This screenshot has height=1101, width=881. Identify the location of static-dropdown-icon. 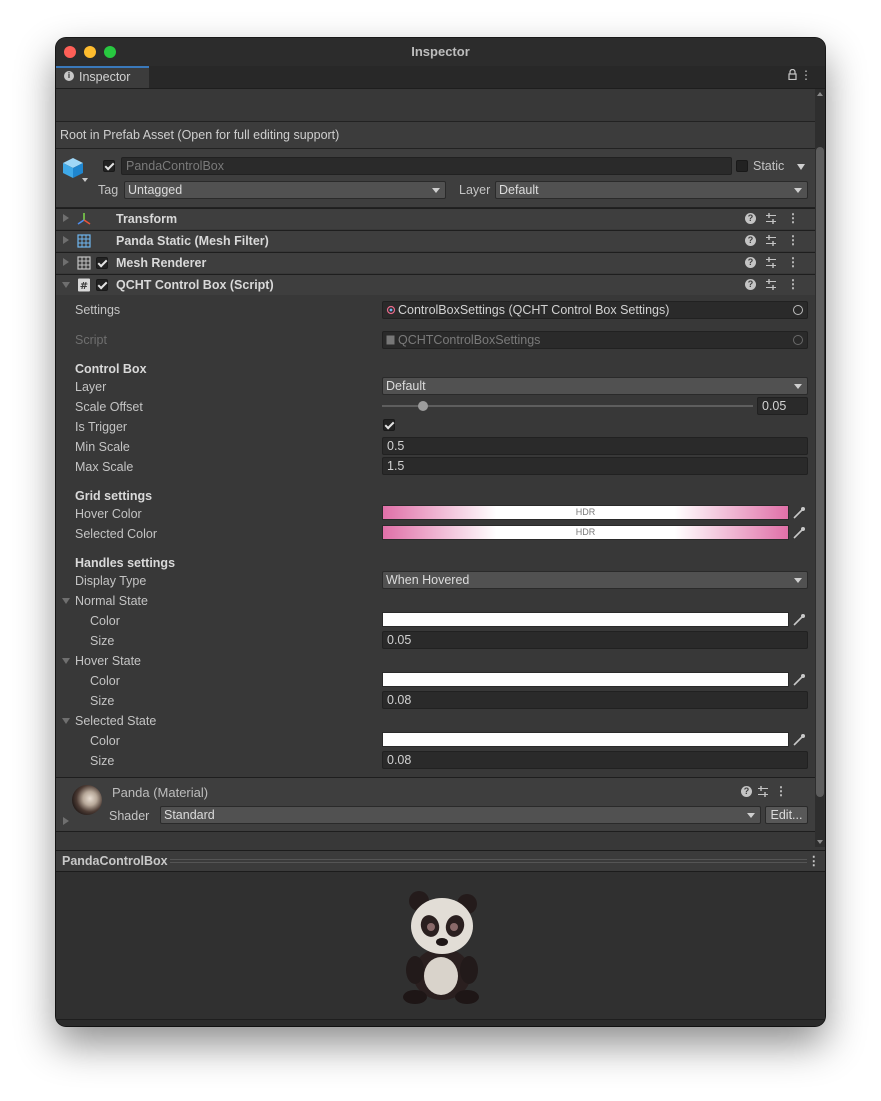
(801, 167).